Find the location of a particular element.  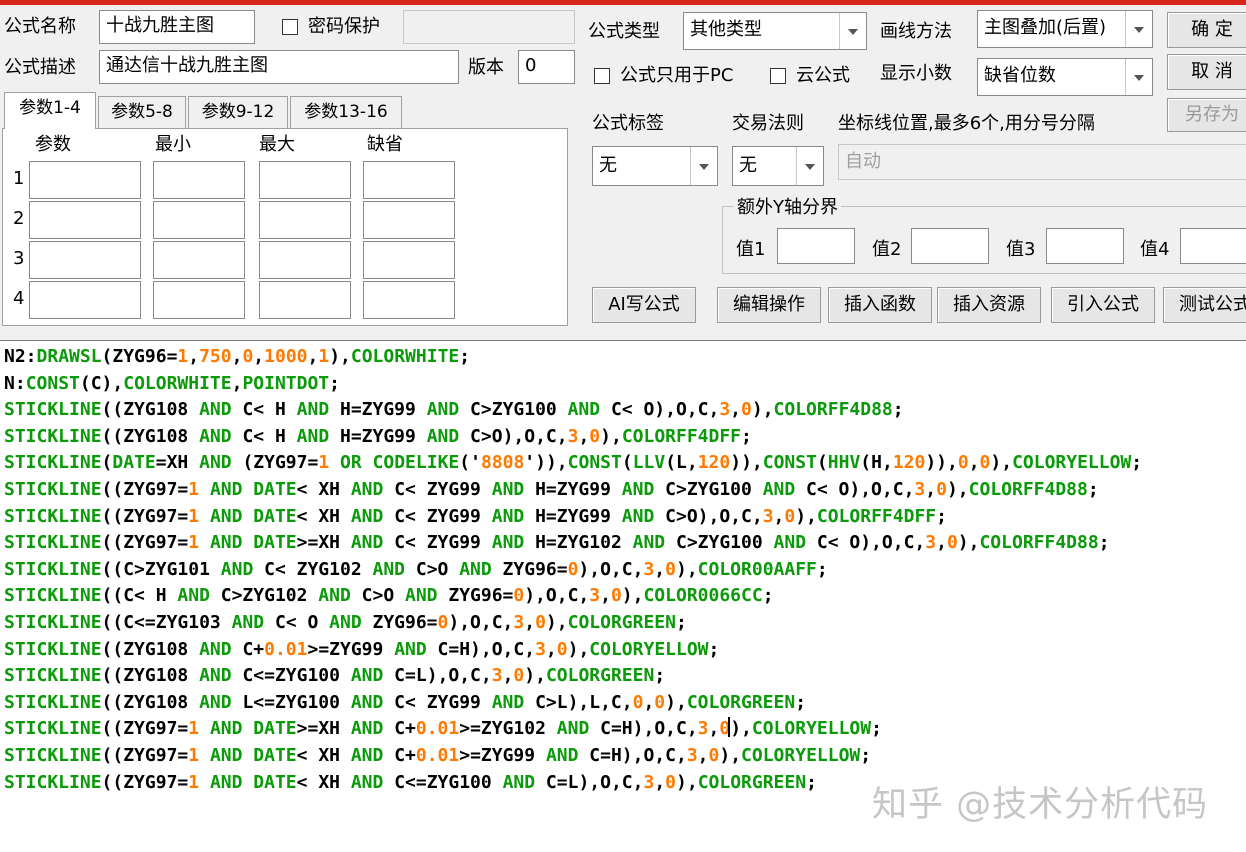

version-input: 0 is located at coordinates (546, 67).